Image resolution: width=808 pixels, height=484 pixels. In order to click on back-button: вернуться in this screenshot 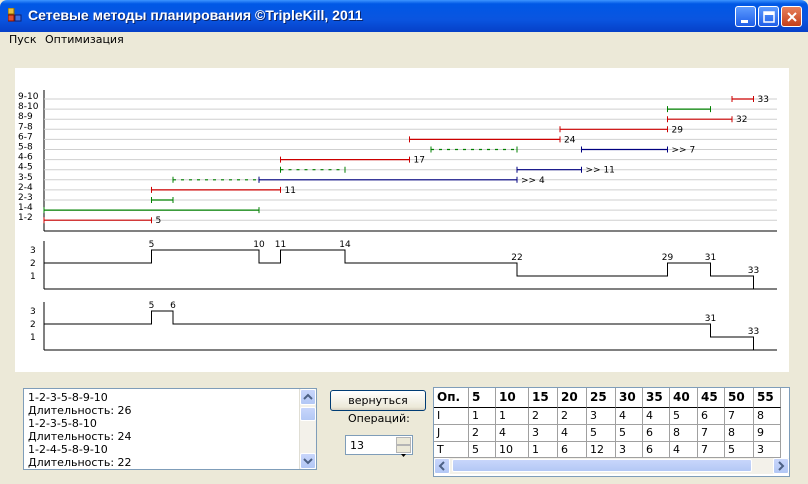, I will do `click(378, 400)`.